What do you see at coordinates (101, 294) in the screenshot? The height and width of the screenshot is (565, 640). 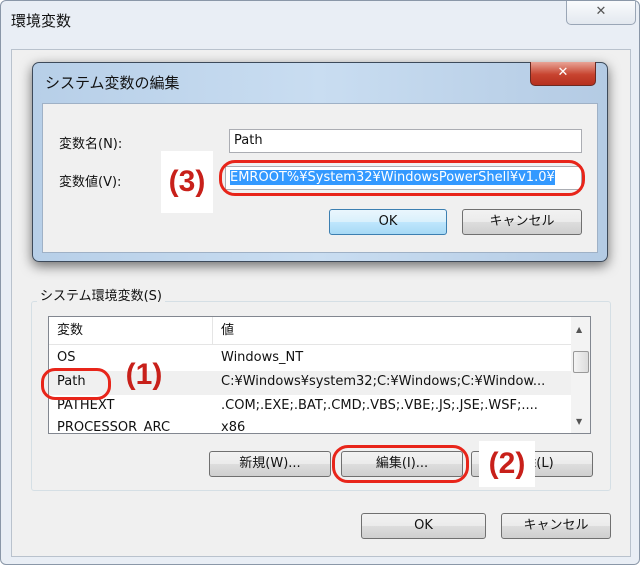 I see `group-title: システム環境変数(S)` at bounding box center [101, 294].